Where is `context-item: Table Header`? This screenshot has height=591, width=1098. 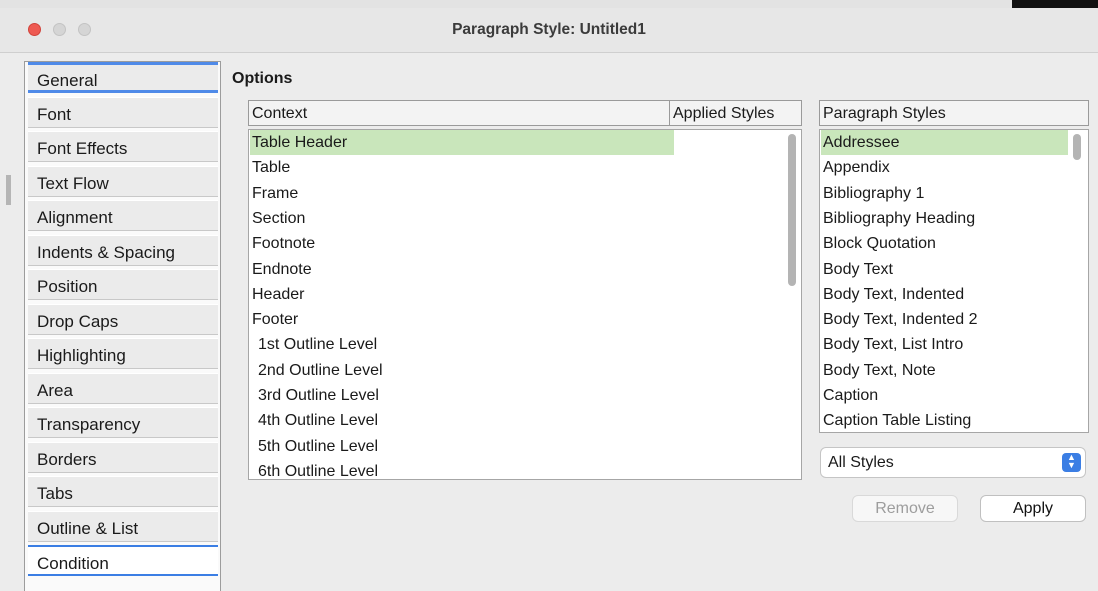 context-item: Table Header is located at coordinates (462, 142).